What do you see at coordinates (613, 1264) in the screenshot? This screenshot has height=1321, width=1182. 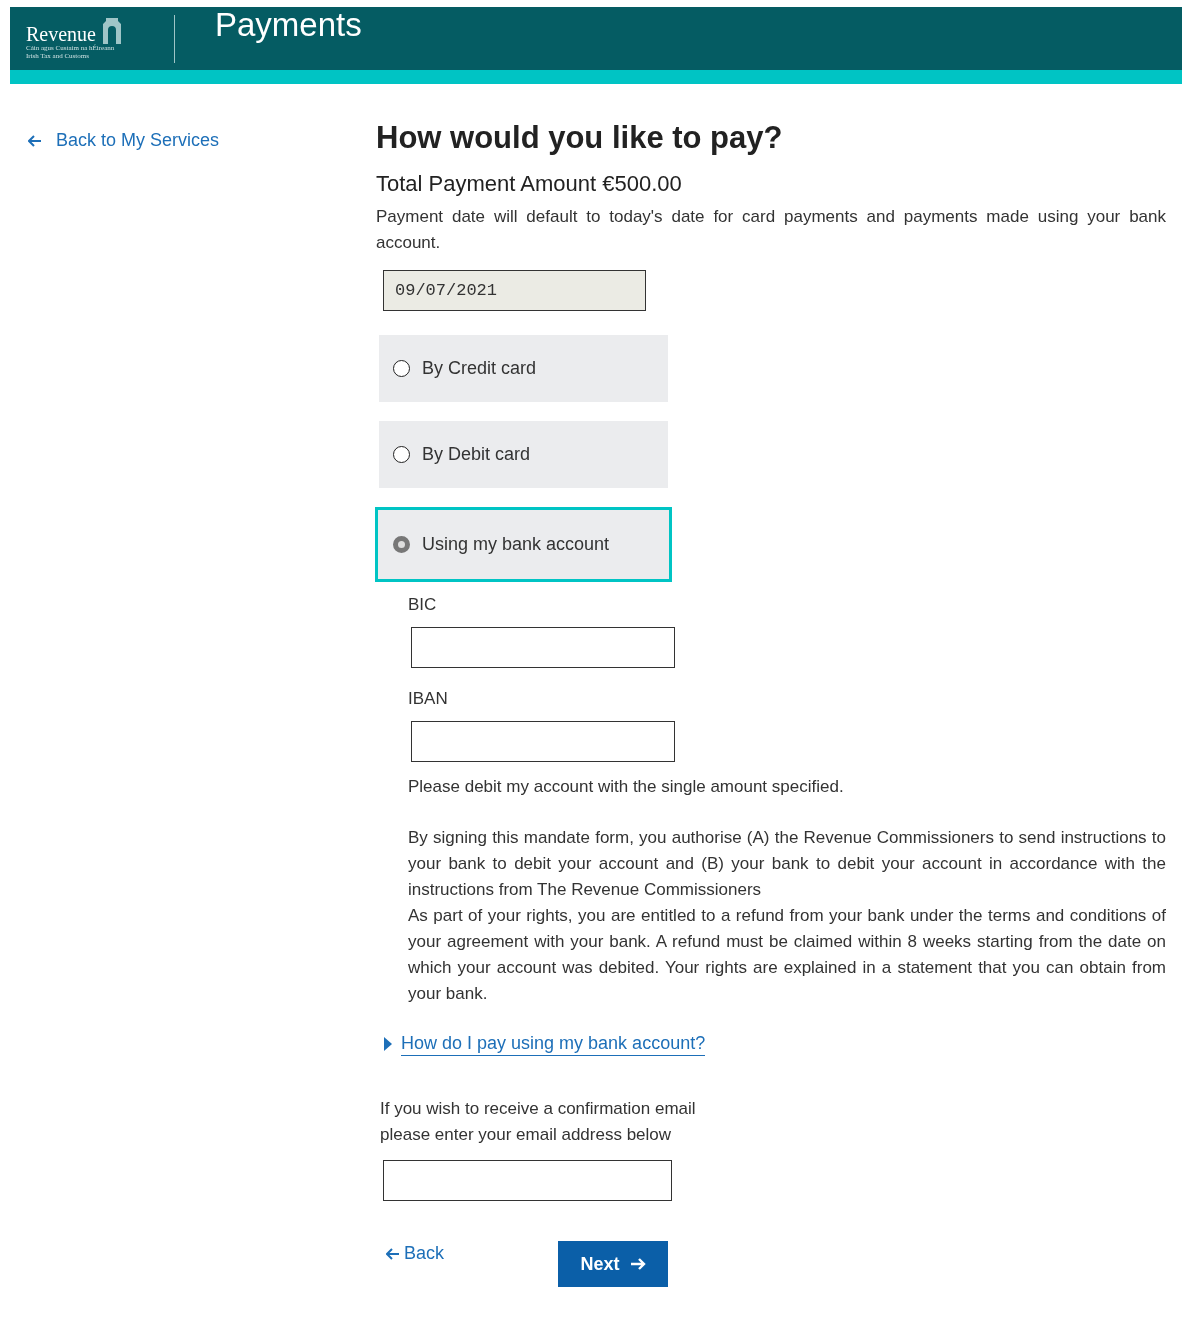 I see `next-button: Next` at bounding box center [613, 1264].